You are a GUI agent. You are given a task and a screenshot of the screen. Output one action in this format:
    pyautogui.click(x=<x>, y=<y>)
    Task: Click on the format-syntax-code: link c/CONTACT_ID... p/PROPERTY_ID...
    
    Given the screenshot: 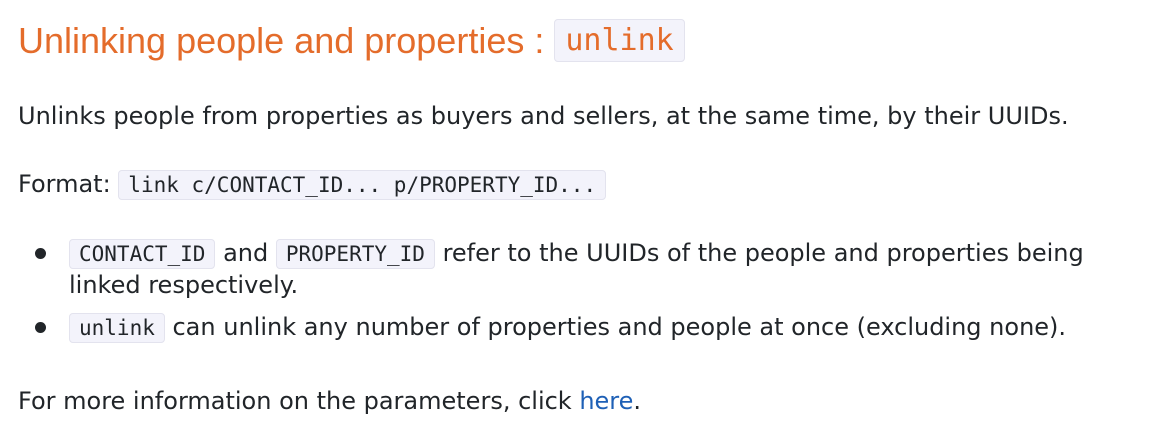 What is the action you would take?
    pyautogui.click(x=362, y=185)
    